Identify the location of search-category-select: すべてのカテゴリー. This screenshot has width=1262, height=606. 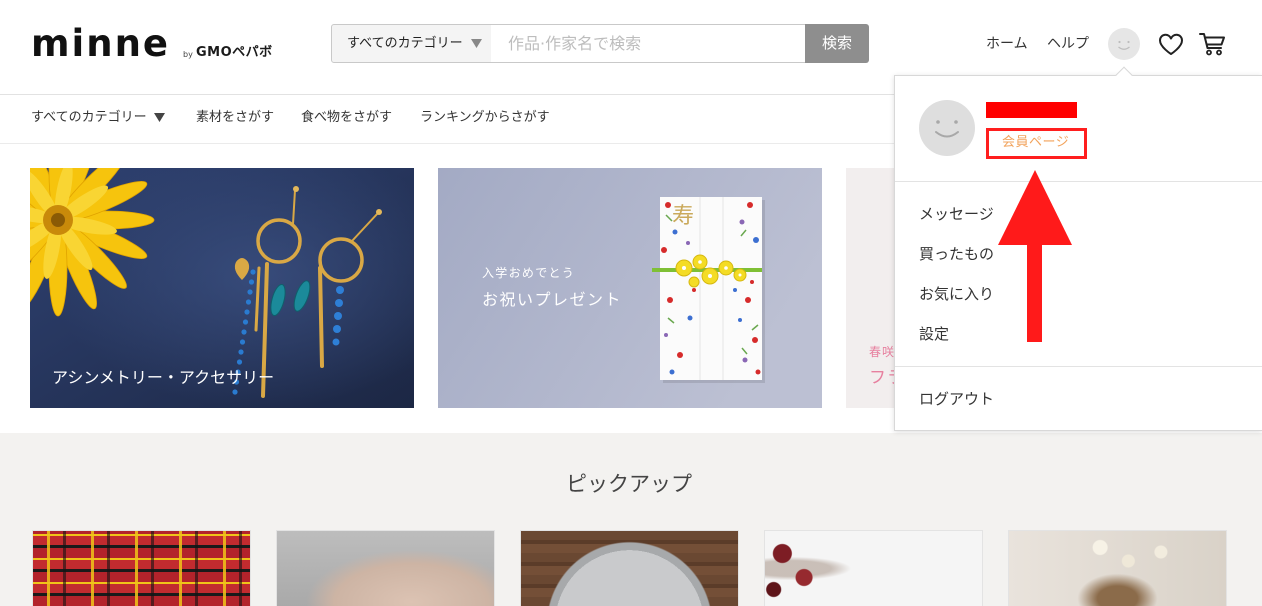
(411, 43).